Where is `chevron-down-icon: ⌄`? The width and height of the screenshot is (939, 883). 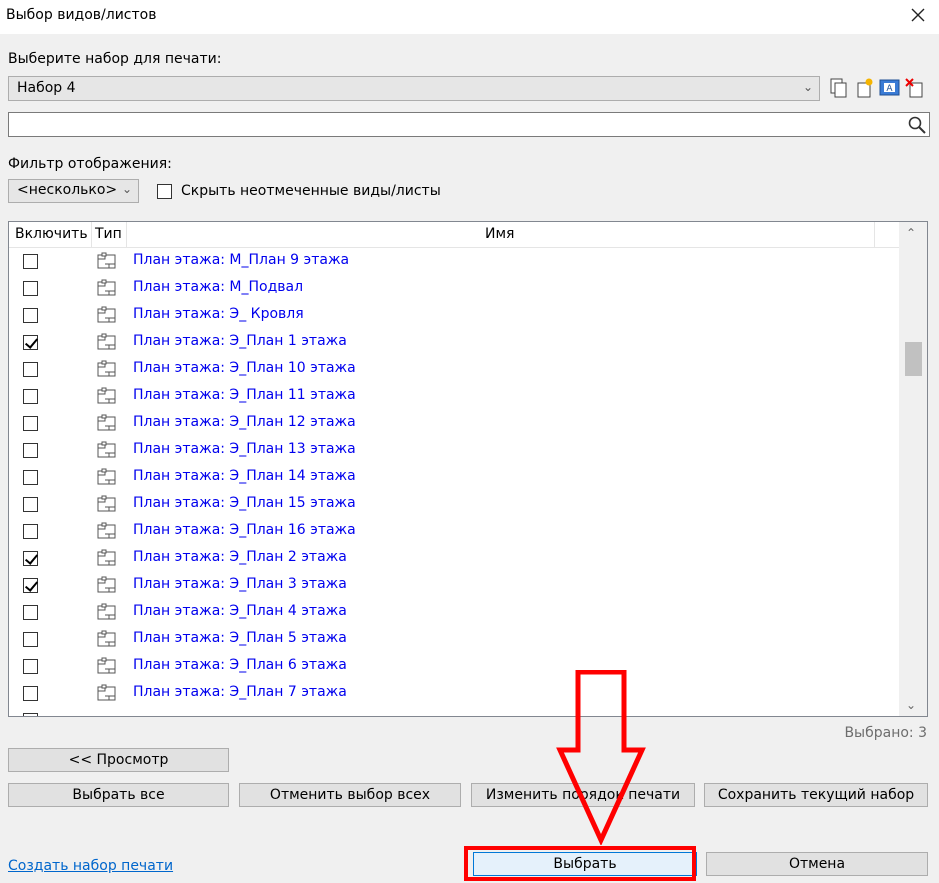
chevron-down-icon: ⌄ is located at coordinates (807, 87).